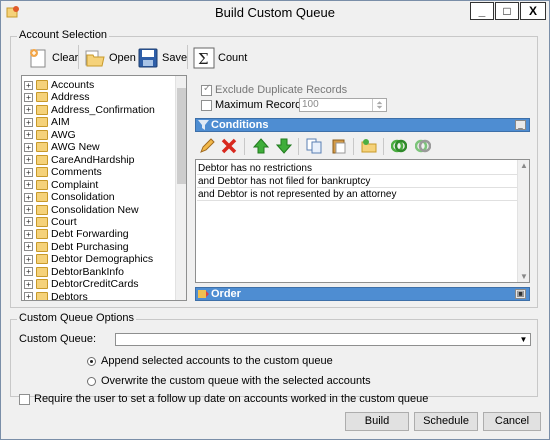 Image resolution: width=550 pixels, height=440 pixels. Describe the element at coordinates (507, 11) in the screenshot. I see `maximize-button: □` at that location.